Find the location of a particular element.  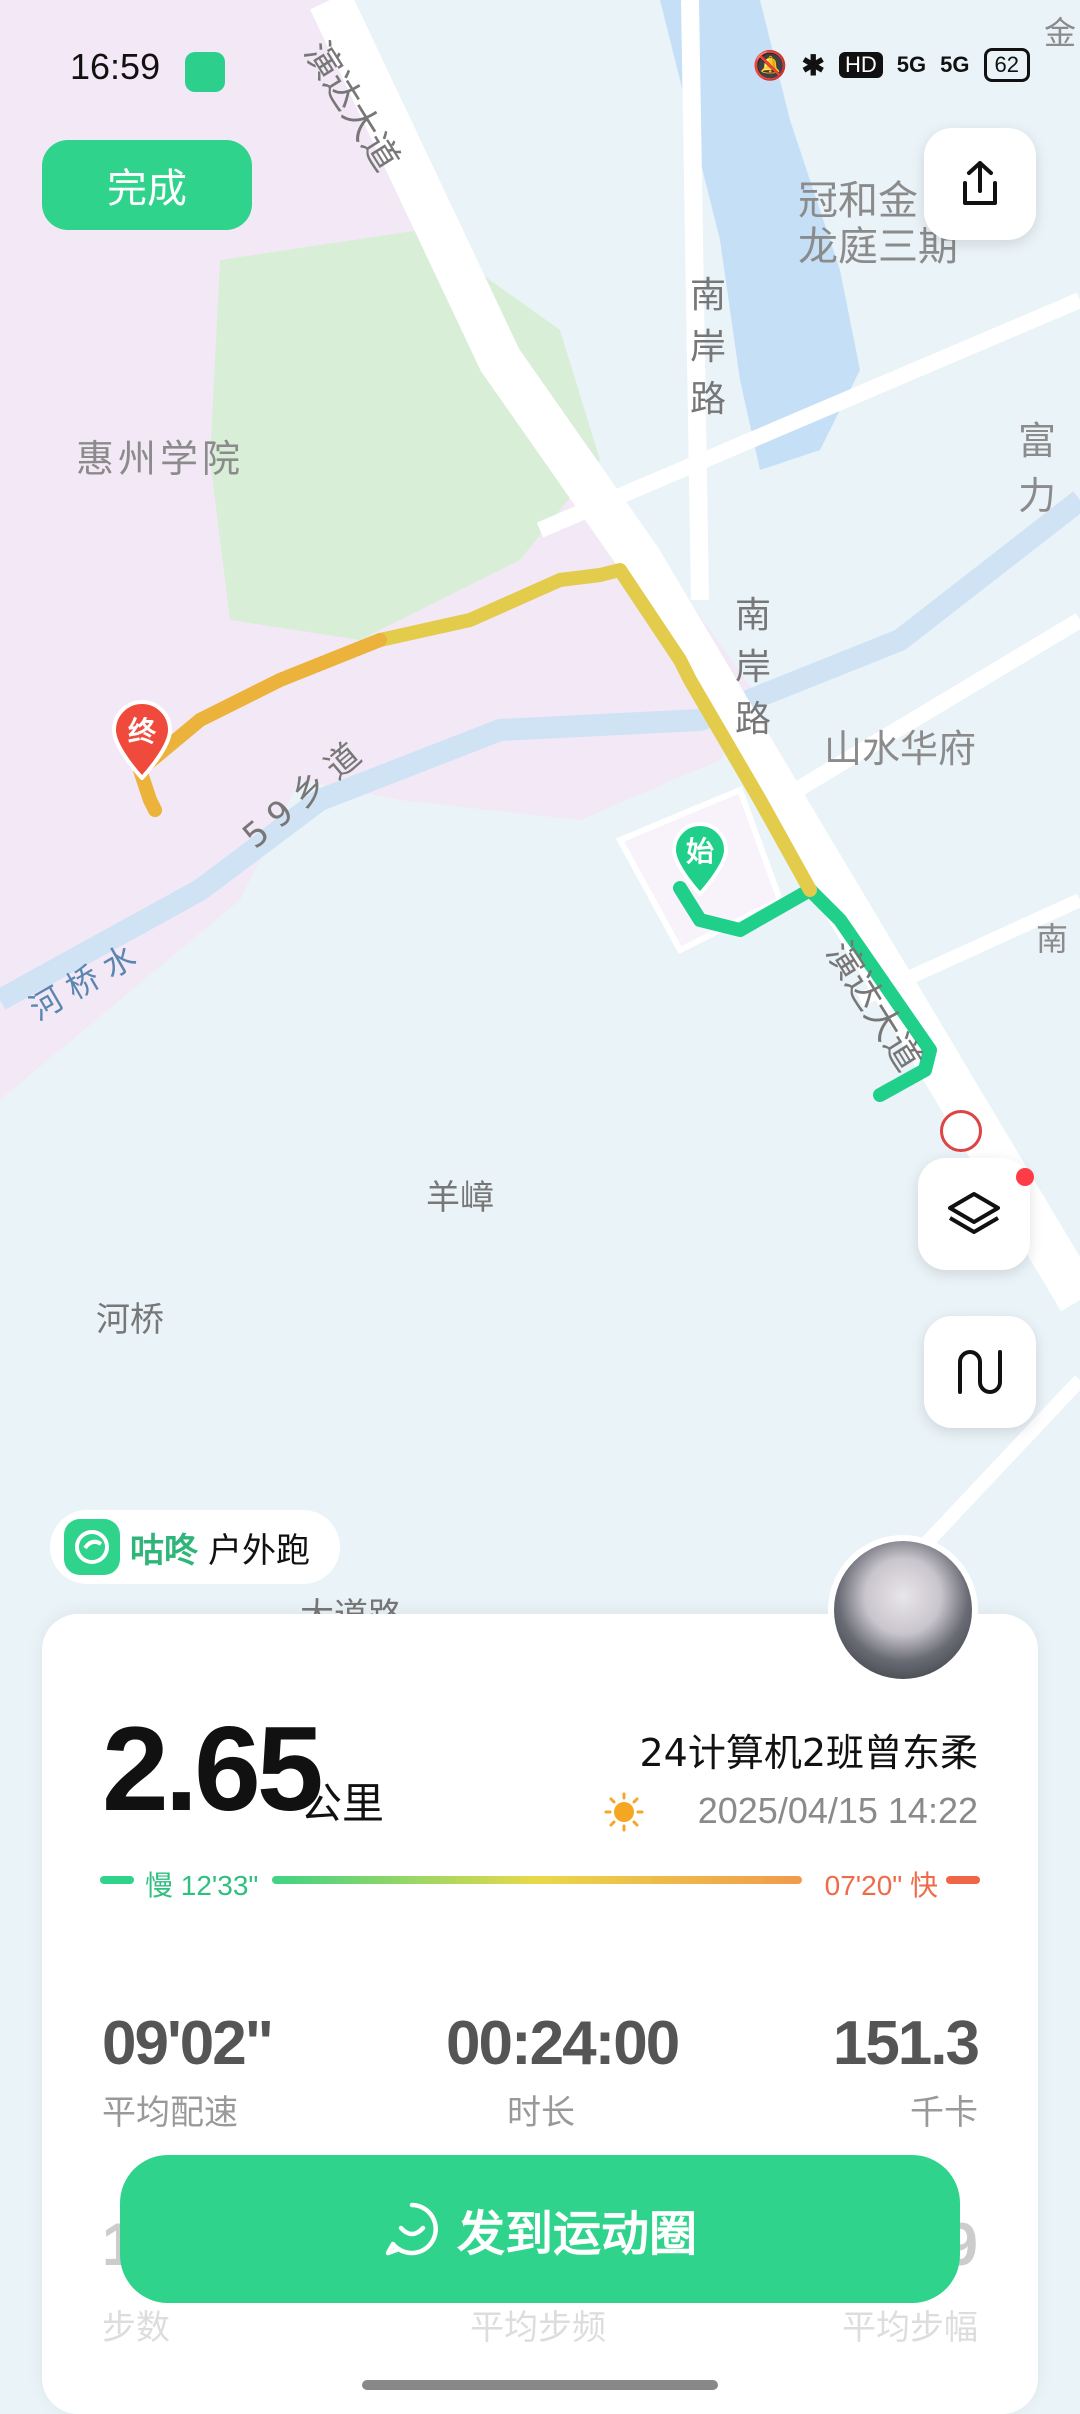

distance-value: 2.65 is located at coordinates (213, 1769).